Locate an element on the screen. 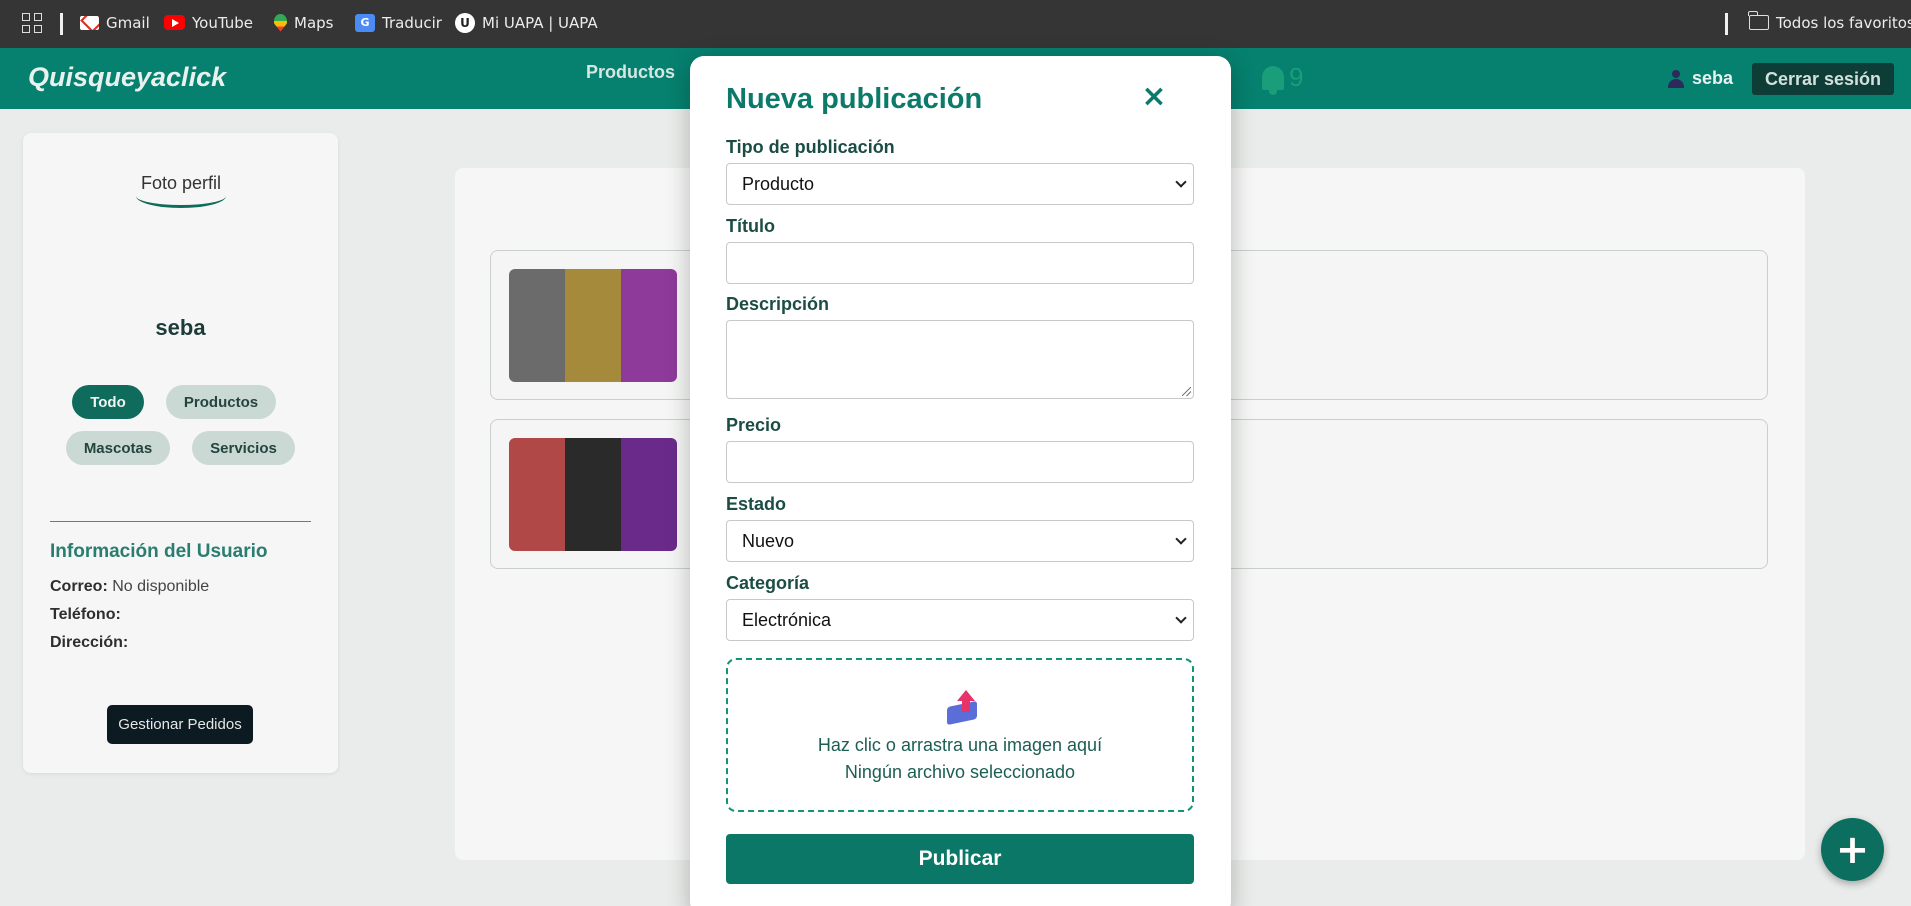  uapa-icon: U is located at coordinates (465, 22).